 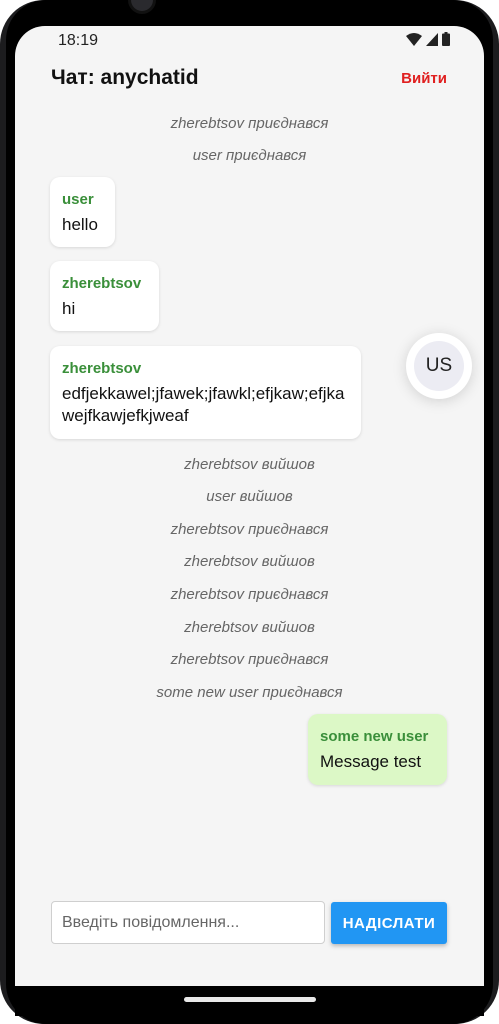 I want to click on page-title: Чат: anychatid, so click(x=125, y=77).